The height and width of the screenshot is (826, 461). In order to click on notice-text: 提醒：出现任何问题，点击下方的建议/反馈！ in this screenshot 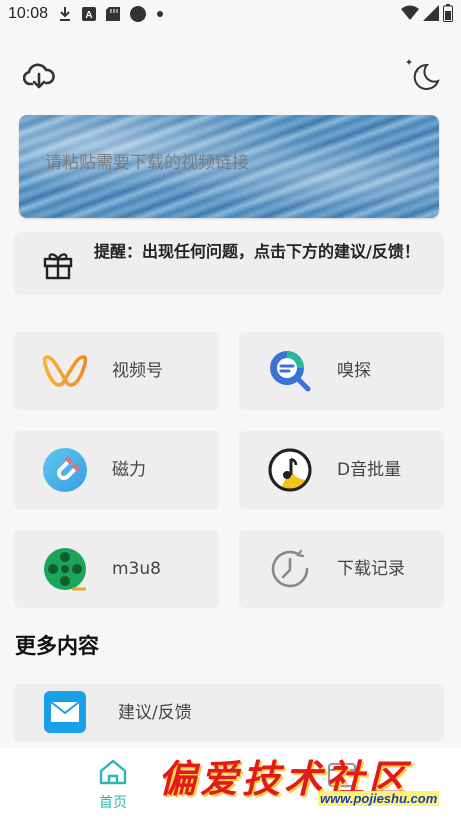, I will do `click(257, 251)`.